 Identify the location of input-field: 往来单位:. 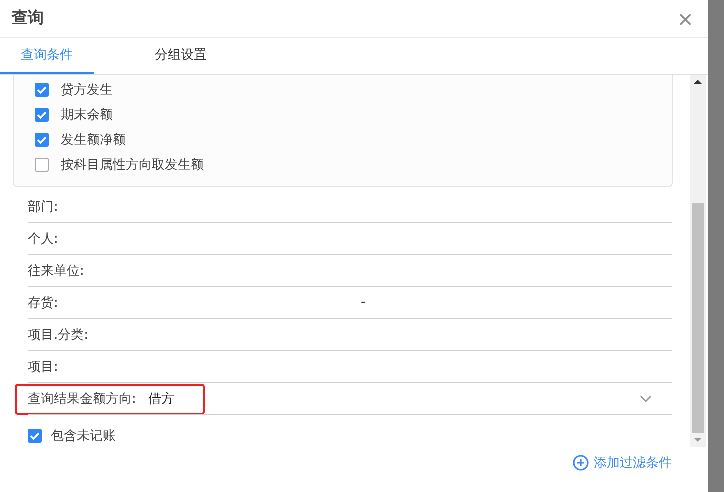
(350, 271).